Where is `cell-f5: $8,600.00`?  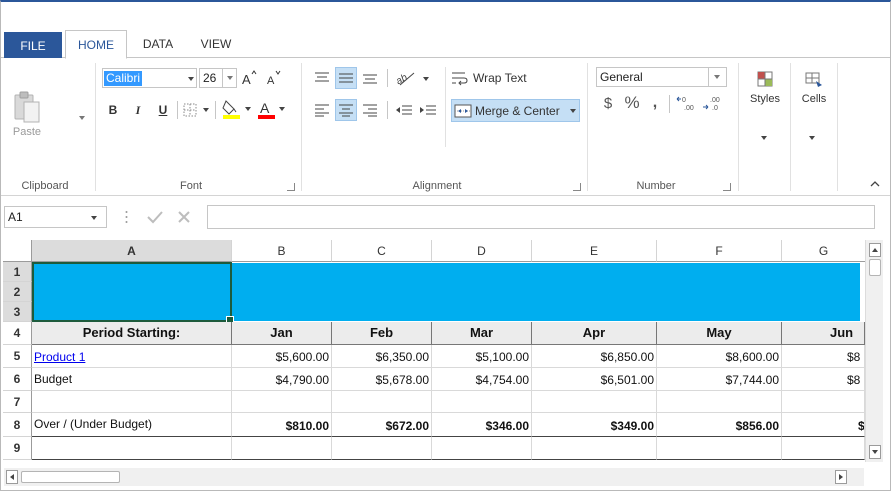
cell-f5: $8,600.00 is located at coordinates (719, 356).